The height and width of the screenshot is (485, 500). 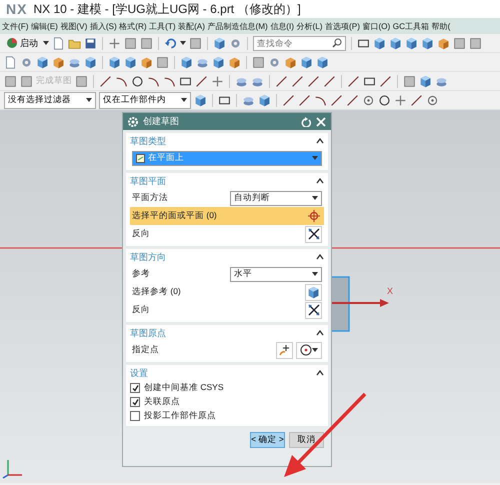 What do you see at coordinates (74, 26) in the screenshot?
I see `menu-item: 视图(V)` at bounding box center [74, 26].